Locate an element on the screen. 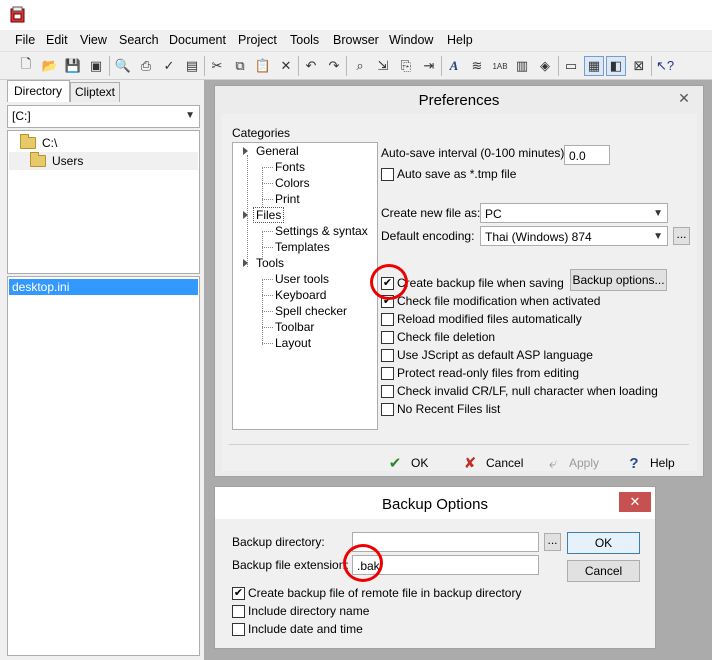  create-new-select: PC ▼ is located at coordinates (574, 213).